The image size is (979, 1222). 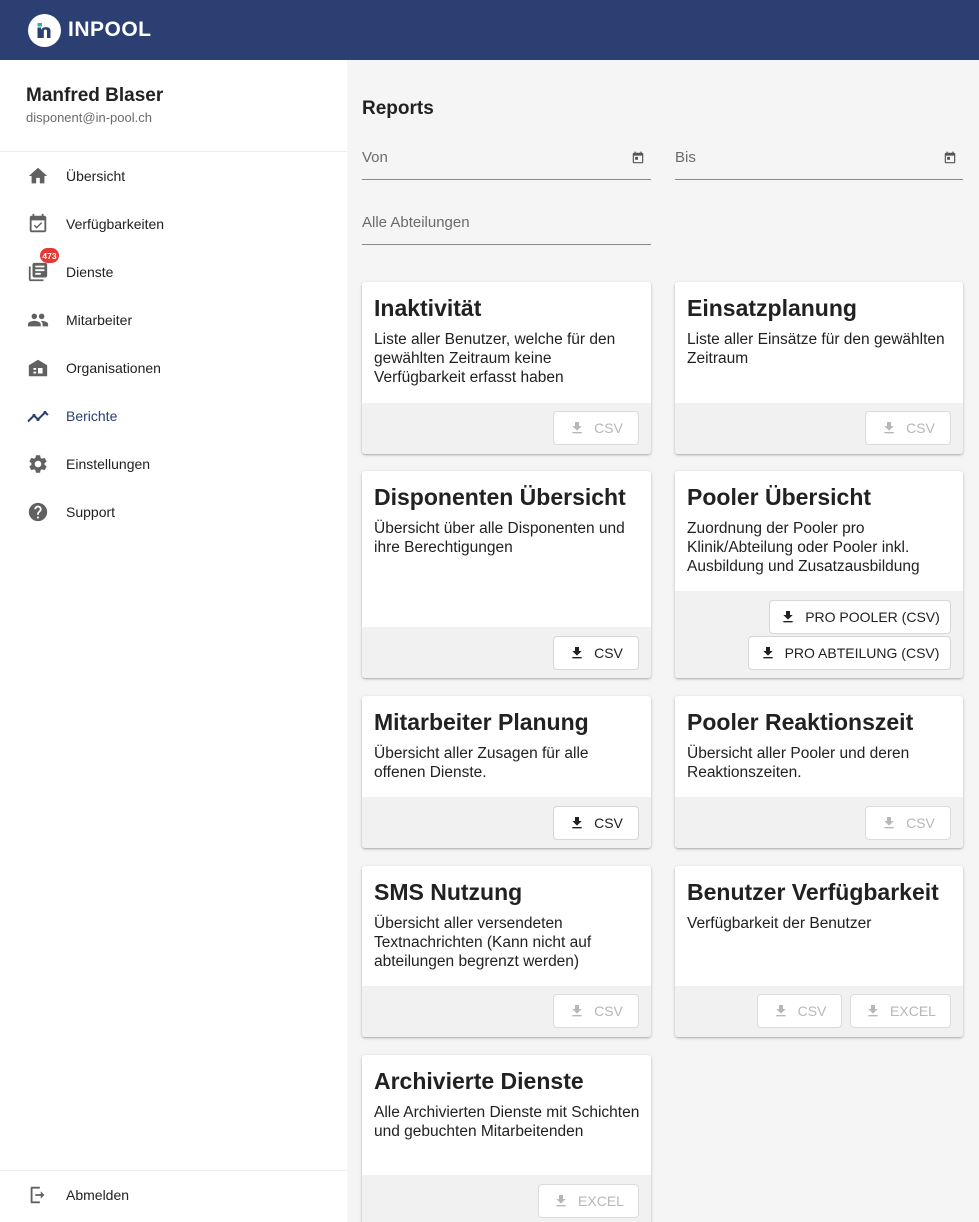 I want to click on card-title: Mitarbeiter Planung, so click(x=481, y=722).